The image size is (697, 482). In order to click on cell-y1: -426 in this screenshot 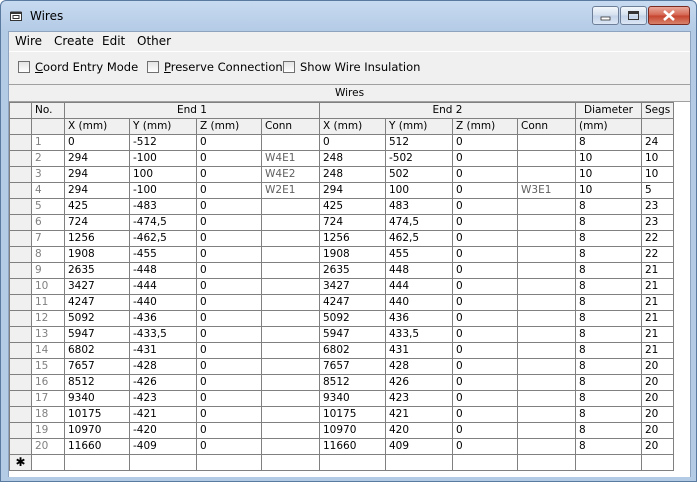, I will do `click(163, 382)`.